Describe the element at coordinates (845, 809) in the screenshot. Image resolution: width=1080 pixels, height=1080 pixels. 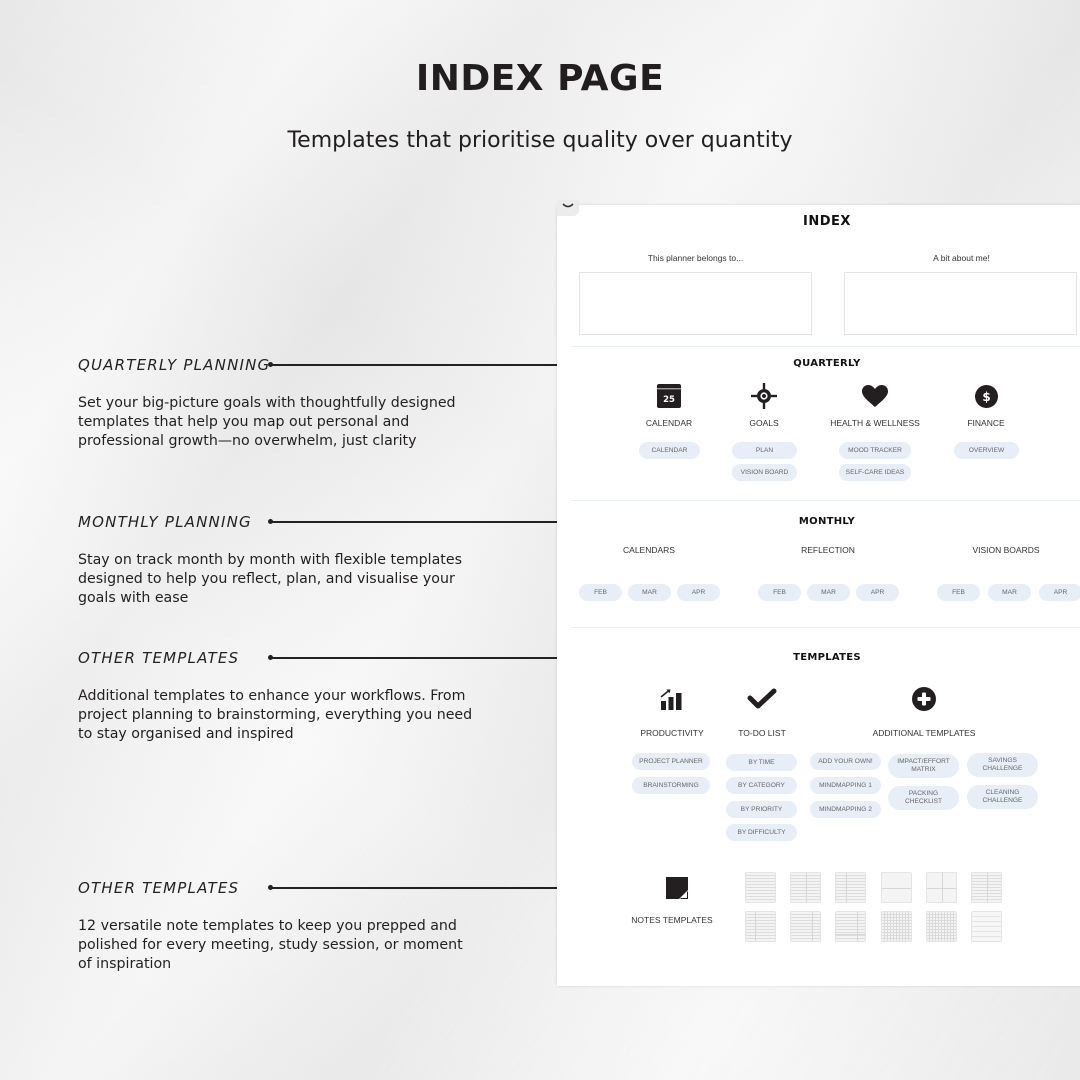
I see `link-mindmapping-2: MINDMAPPING 2` at that location.